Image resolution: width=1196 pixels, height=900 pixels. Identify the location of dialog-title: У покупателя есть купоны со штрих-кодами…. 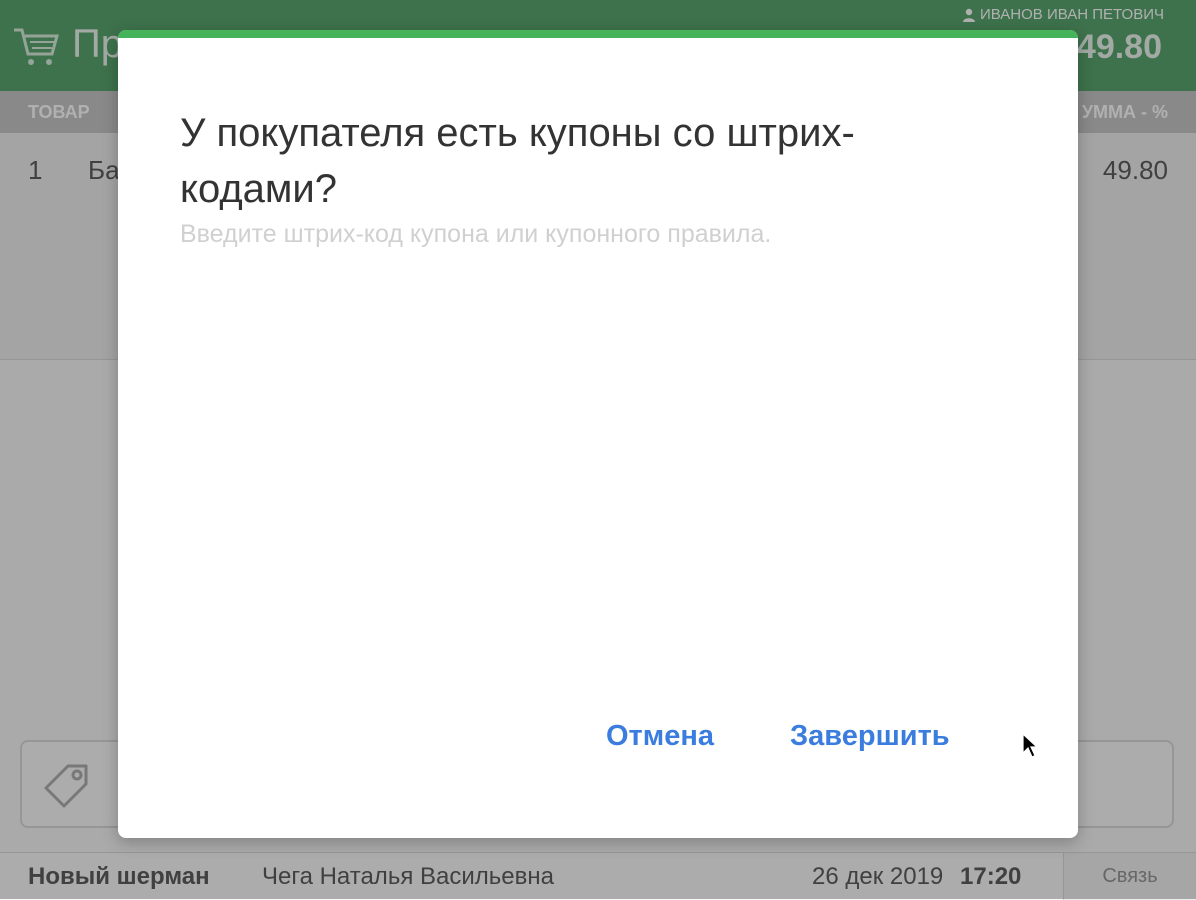
(517, 161).